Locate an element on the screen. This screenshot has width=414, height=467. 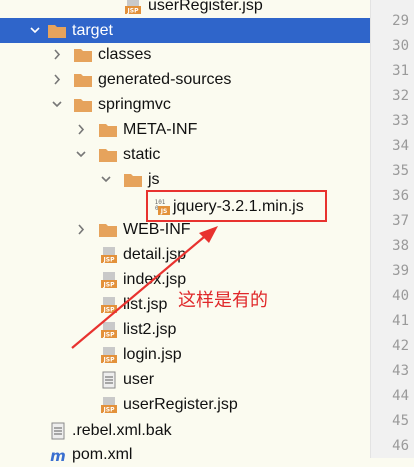
line-number: 32 is located at coordinates (400, 96).